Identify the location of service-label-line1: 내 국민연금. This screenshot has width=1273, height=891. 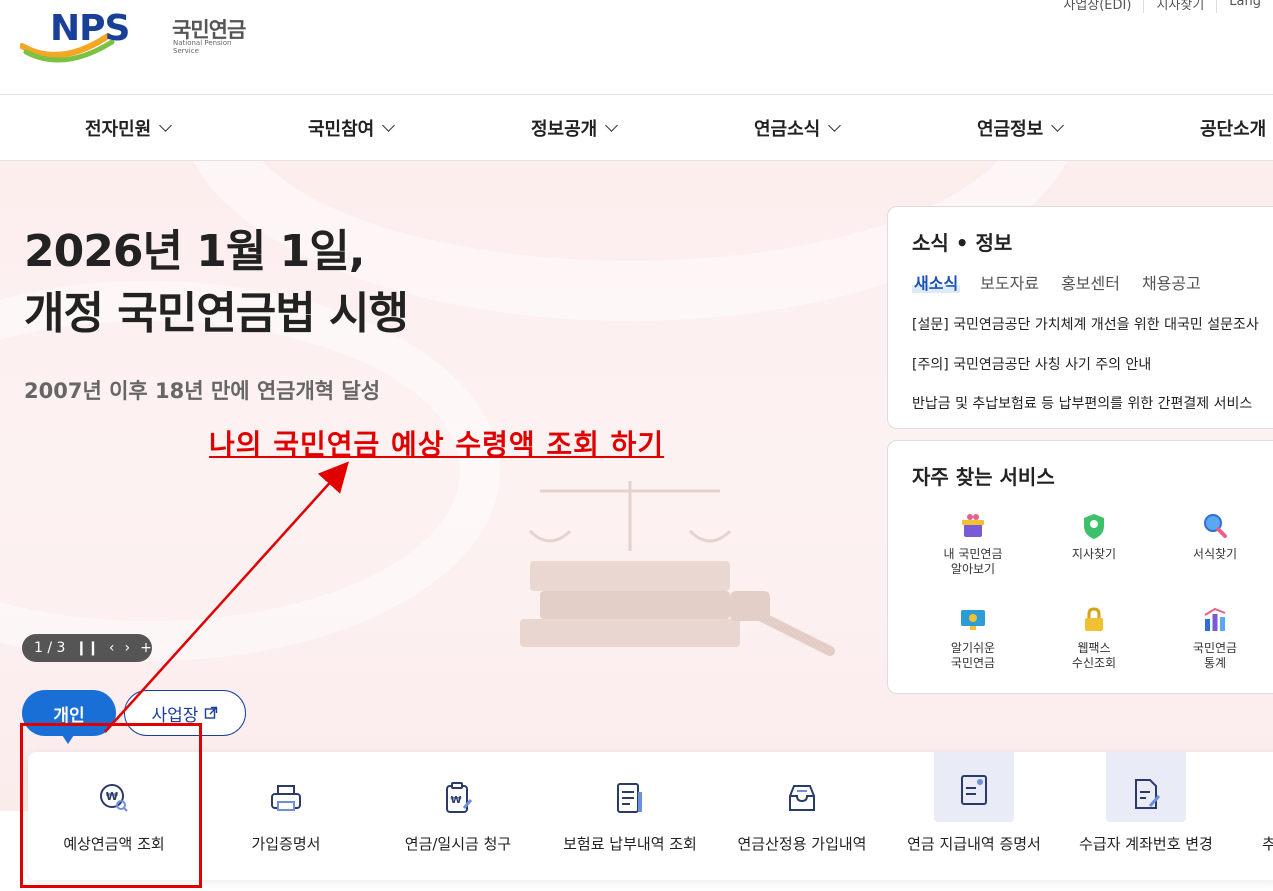
(973, 554).